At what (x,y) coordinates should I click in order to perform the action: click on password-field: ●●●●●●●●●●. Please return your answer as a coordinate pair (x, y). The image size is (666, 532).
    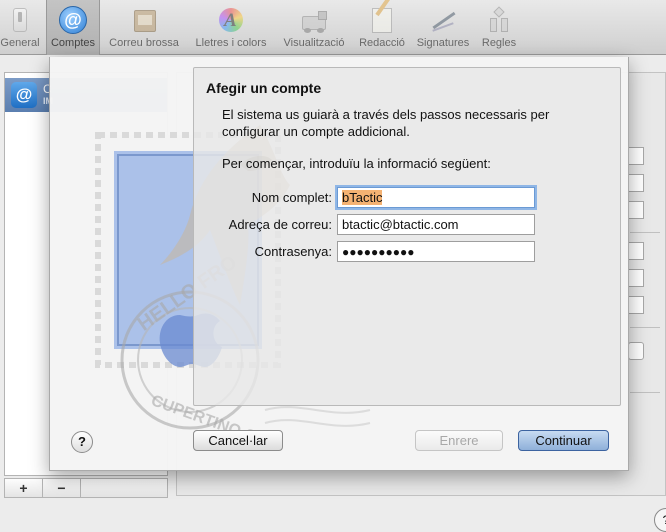
    Looking at the image, I should click on (436, 251).